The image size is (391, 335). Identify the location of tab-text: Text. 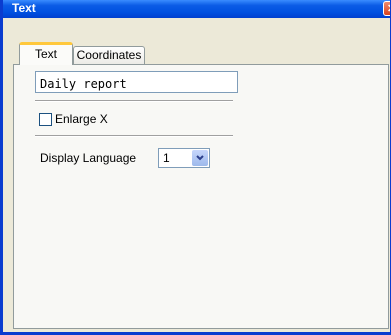
(46, 53).